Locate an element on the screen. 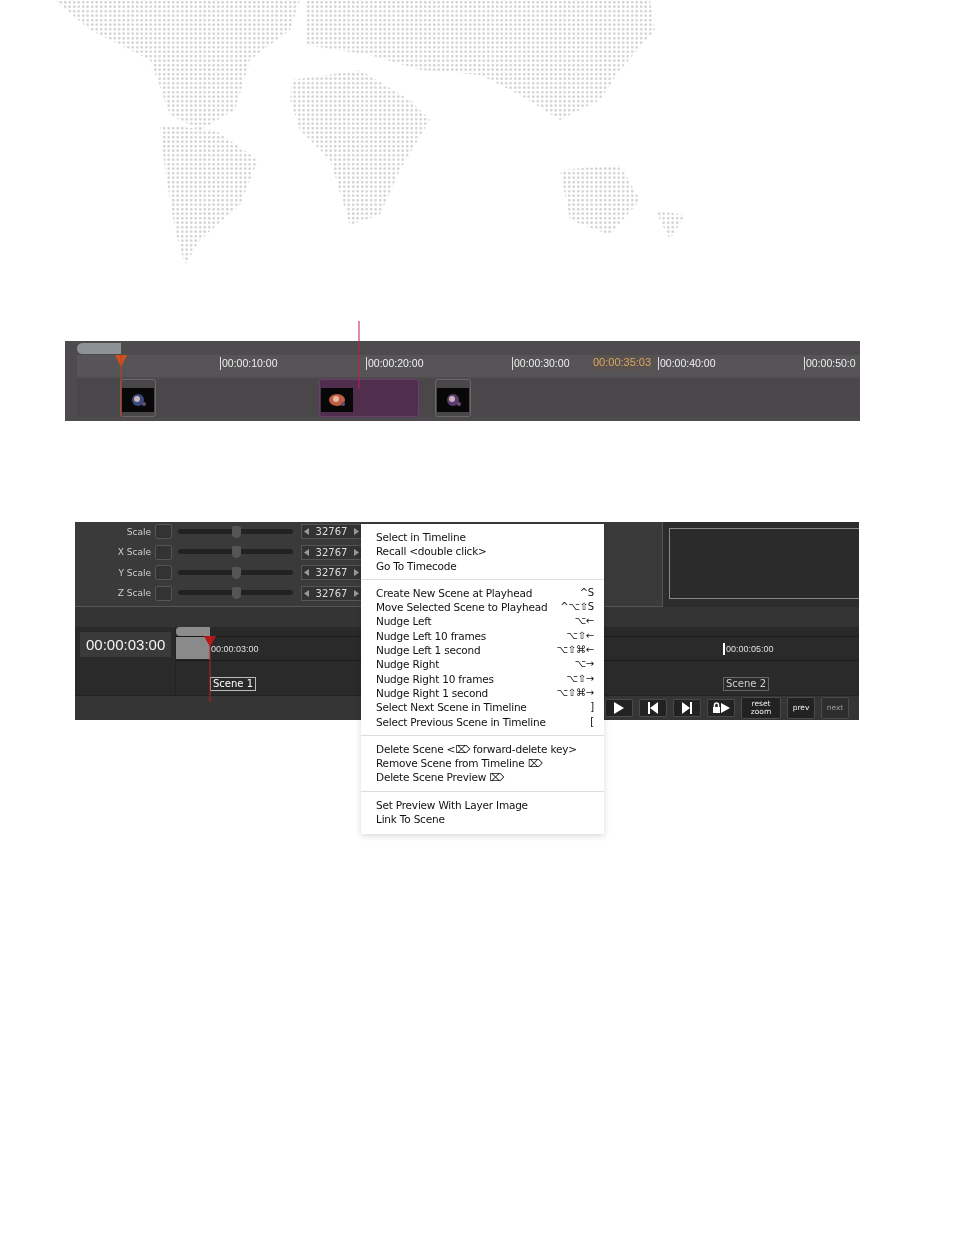 This screenshot has height=1235, width=954. time-label: 00:00:50:0 is located at coordinates (830, 363).